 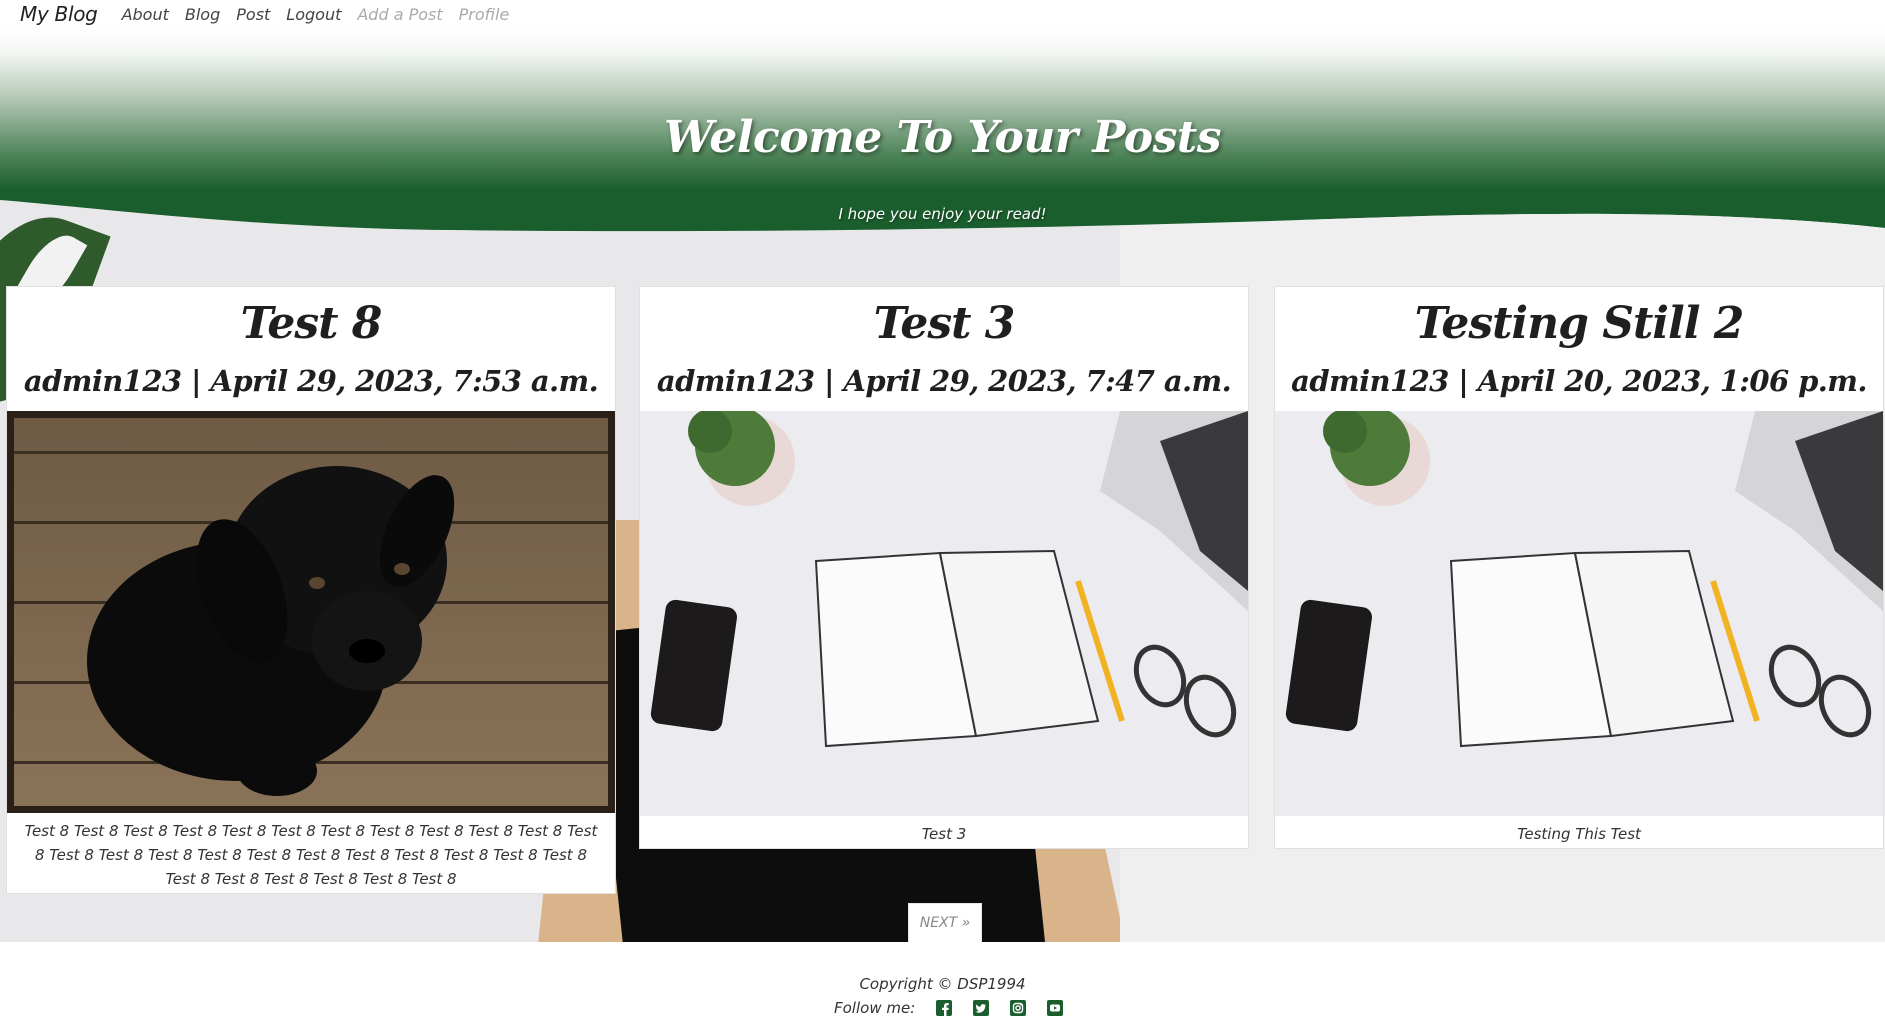 I want to click on post-title: Testing Still 2, so click(x=1579, y=324).